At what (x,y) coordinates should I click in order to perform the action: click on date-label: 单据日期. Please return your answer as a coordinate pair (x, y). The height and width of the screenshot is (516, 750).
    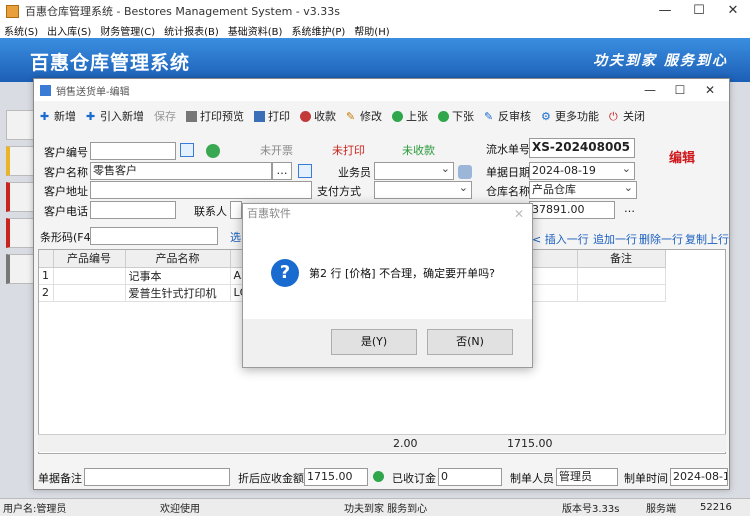
    Looking at the image, I should click on (508, 172).